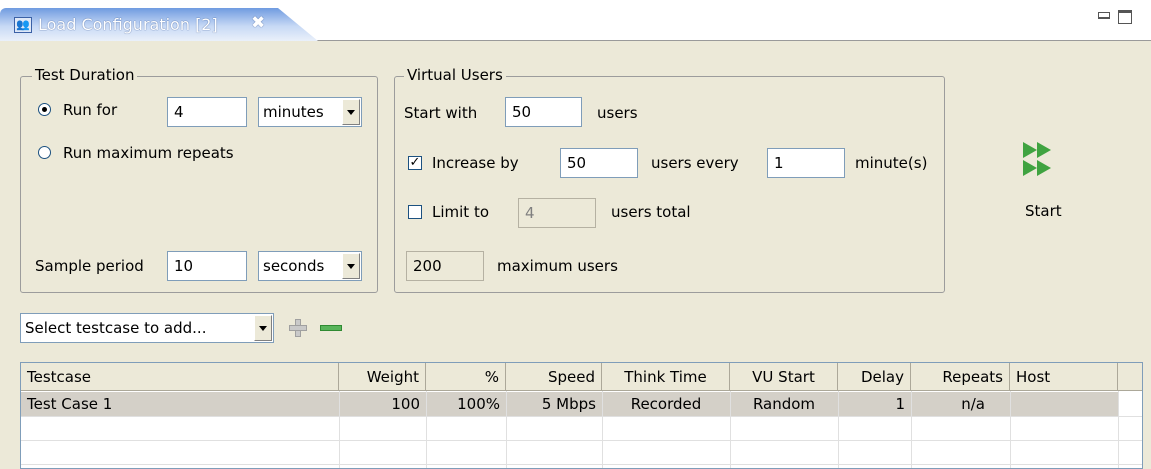  What do you see at coordinates (554, 377) in the screenshot?
I see `column-header-speed: Speed` at bounding box center [554, 377].